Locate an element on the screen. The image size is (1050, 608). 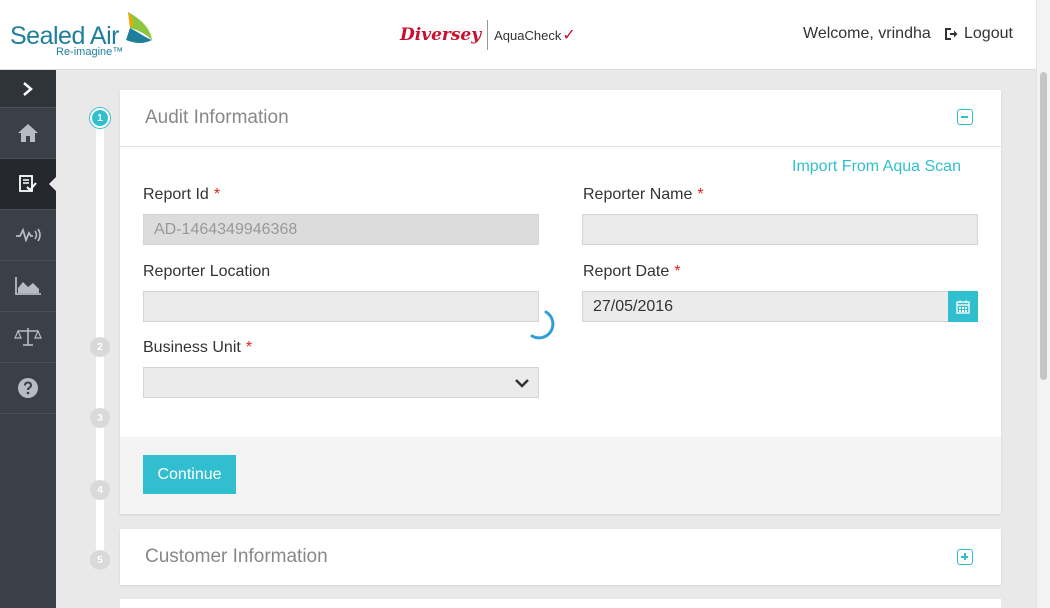
brand-divider is located at coordinates (488, 35).